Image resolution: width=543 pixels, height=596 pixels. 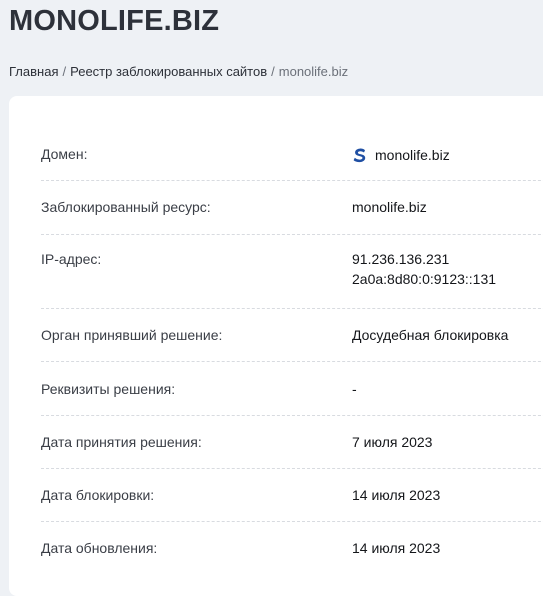 What do you see at coordinates (168, 71) in the screenshot?
I see `breadcrumb-link-registry: Реестр заблокированных сайтов` at bounding box center [168, 71].